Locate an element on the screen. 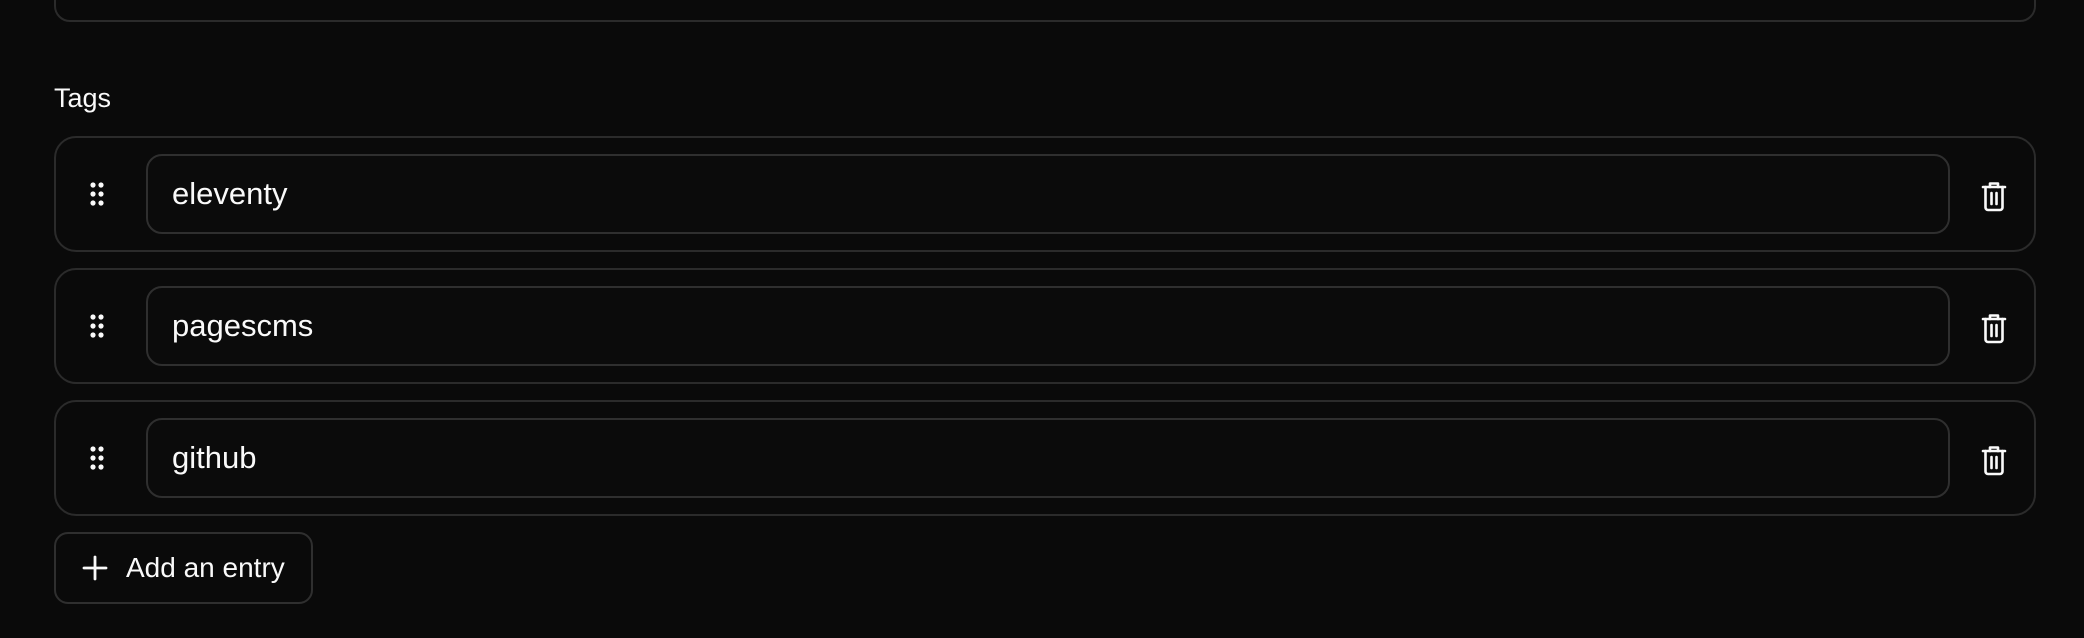  add-entry-label: Add an entry is located at coordinates (205, 567).